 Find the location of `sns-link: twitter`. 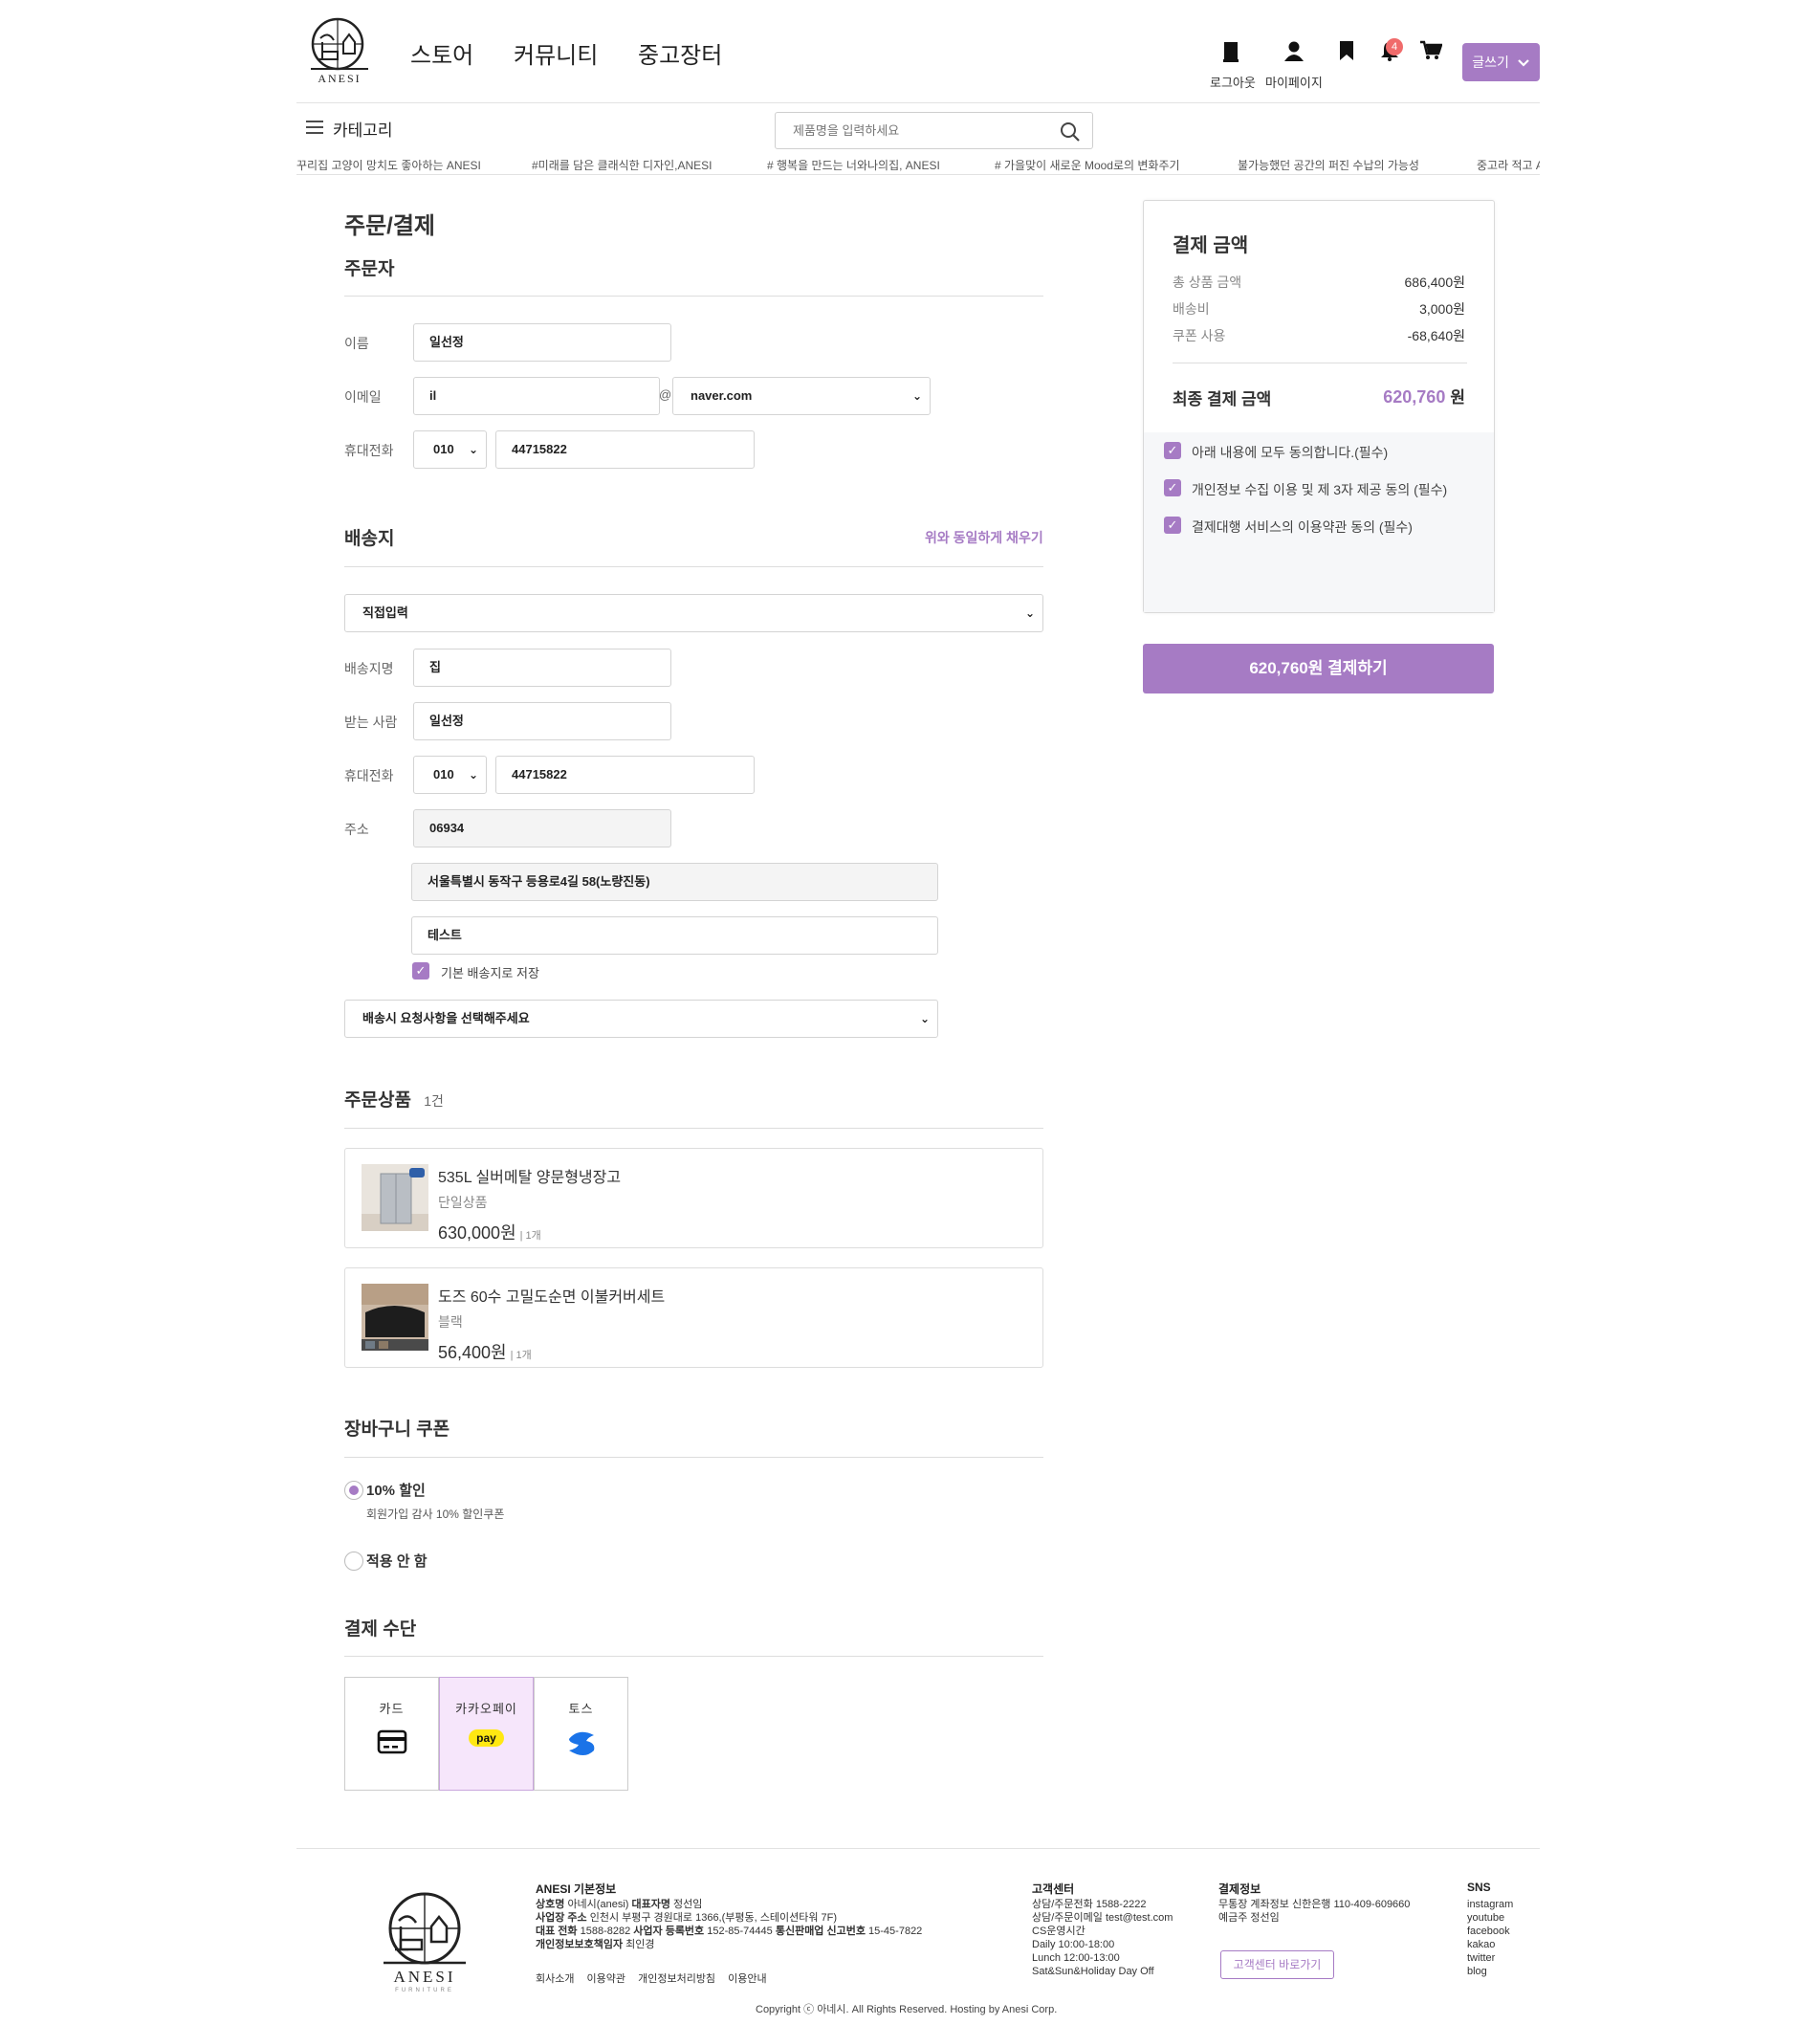

sns-link: twitter is located at coordinates (1490, 1958).